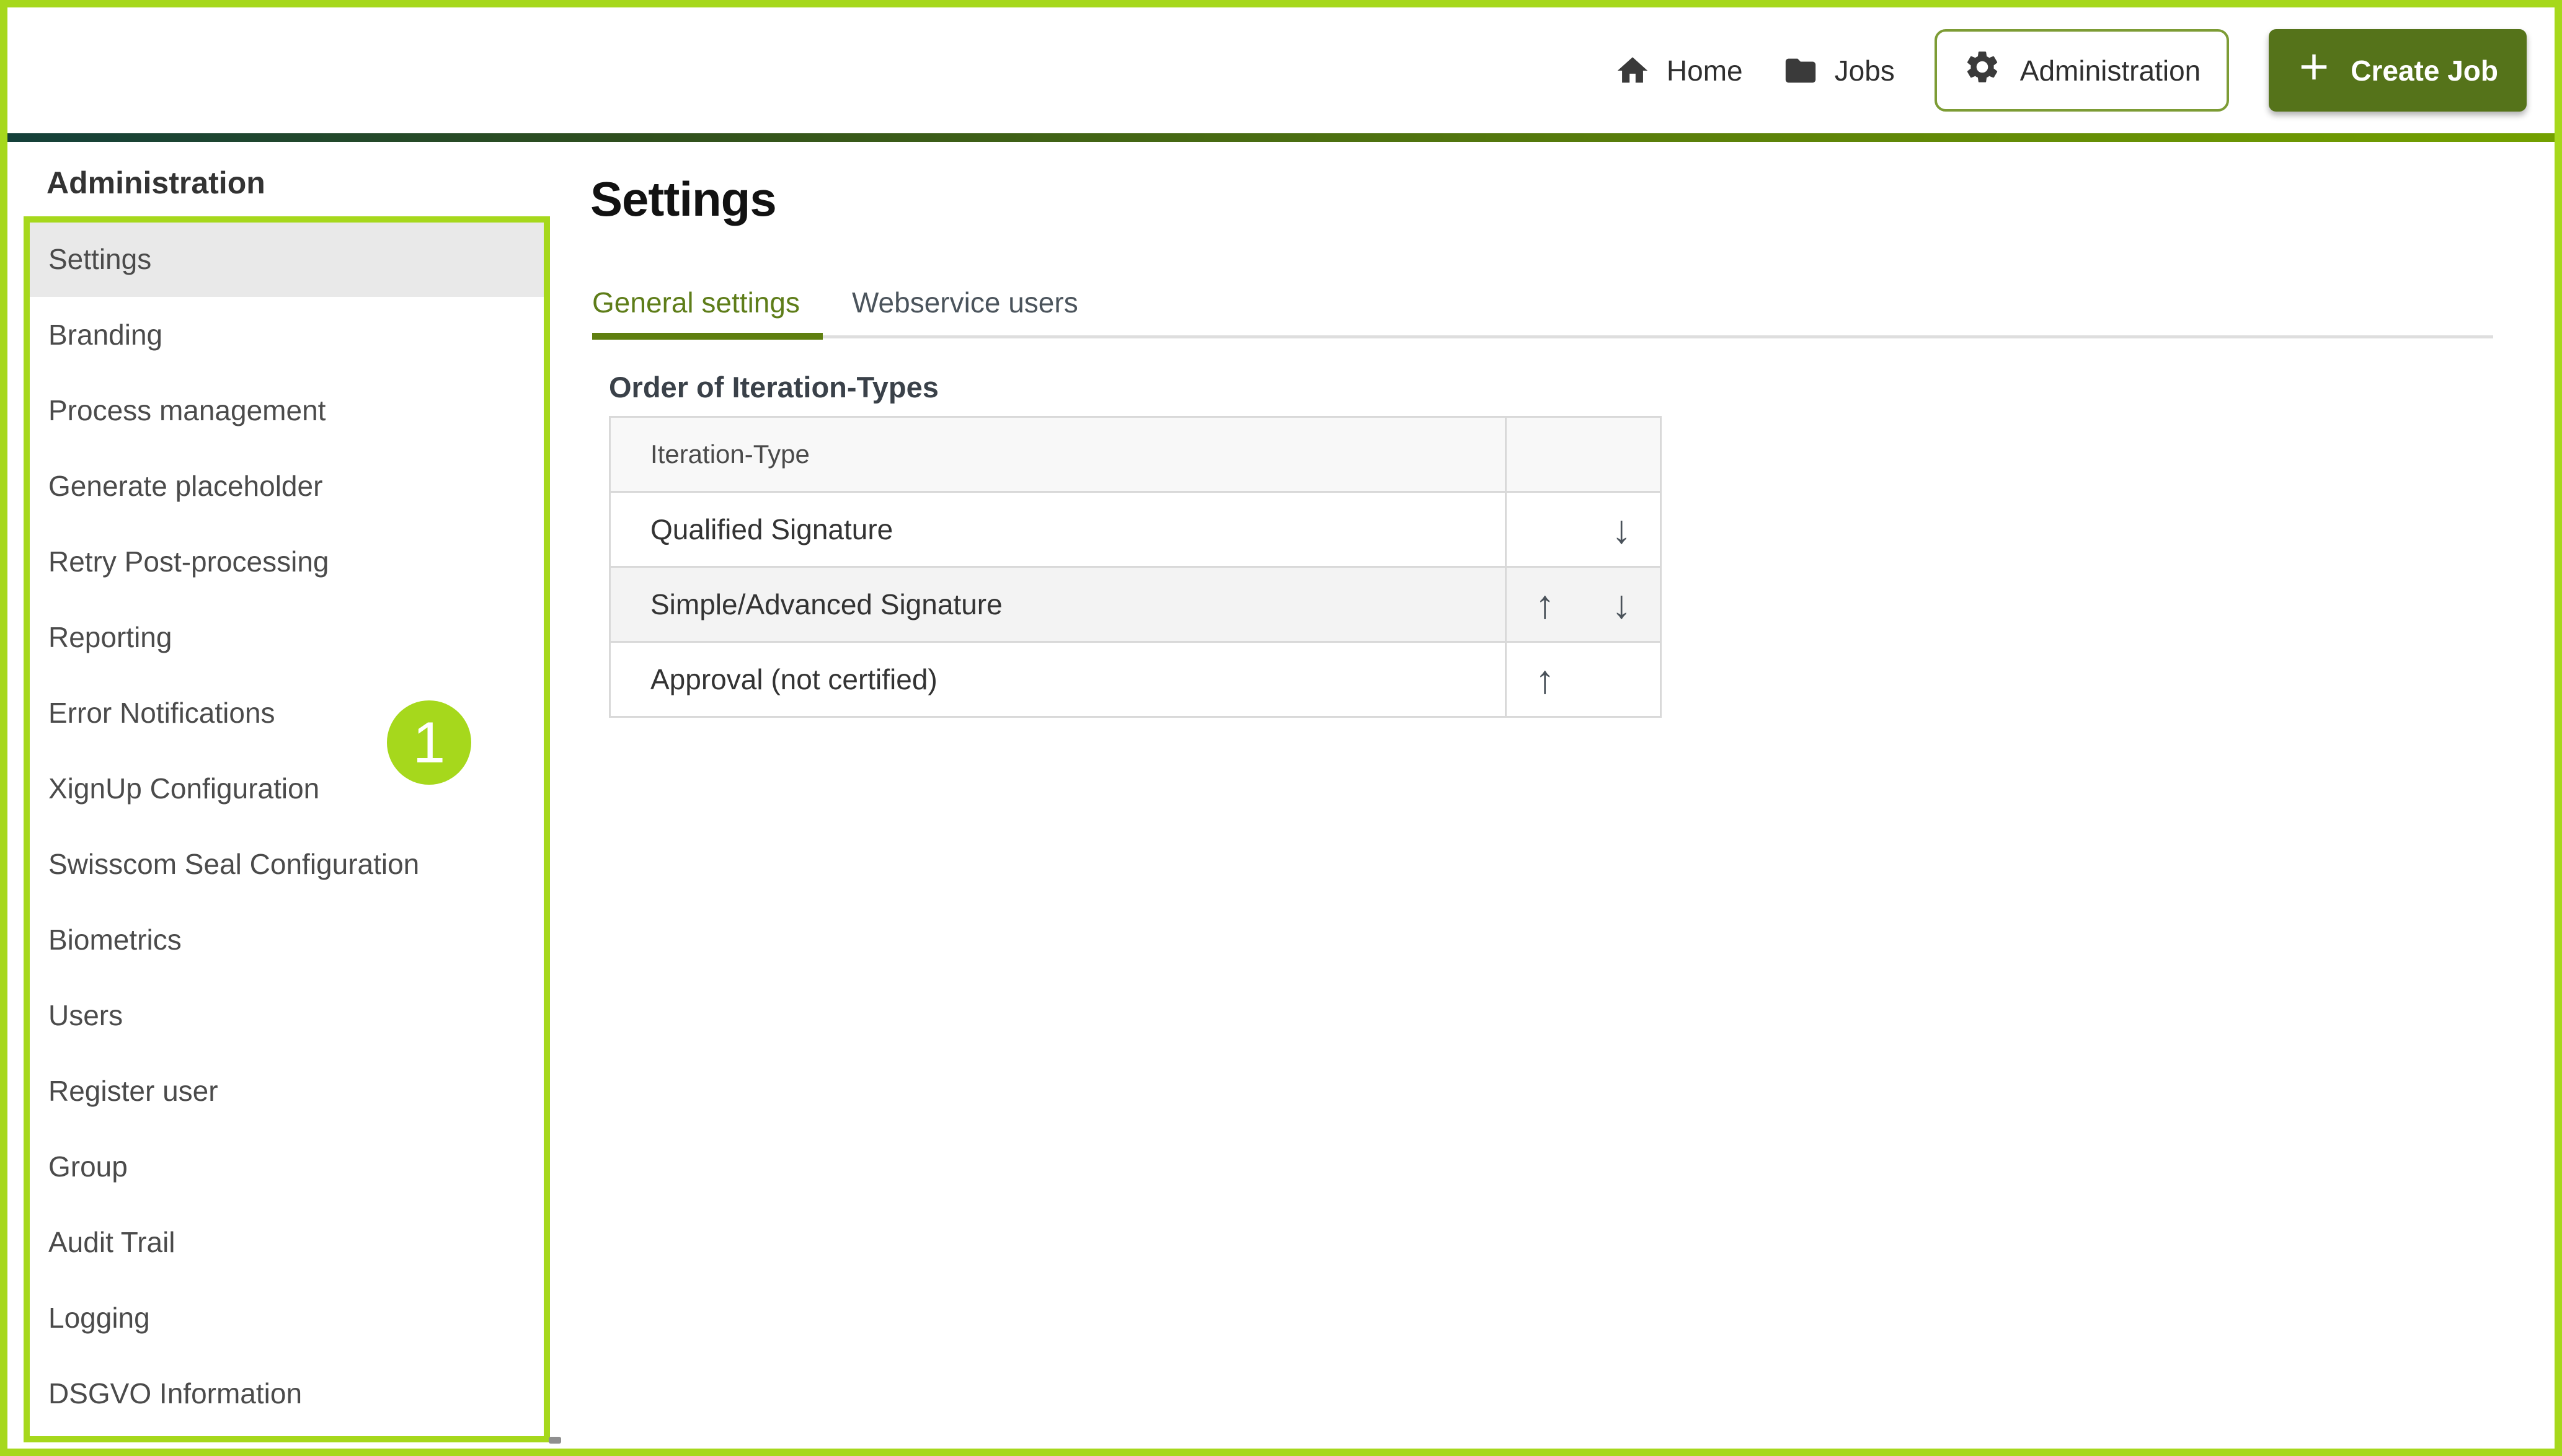  I want to click on row-label: Approval (not certified), so click(794, 679).